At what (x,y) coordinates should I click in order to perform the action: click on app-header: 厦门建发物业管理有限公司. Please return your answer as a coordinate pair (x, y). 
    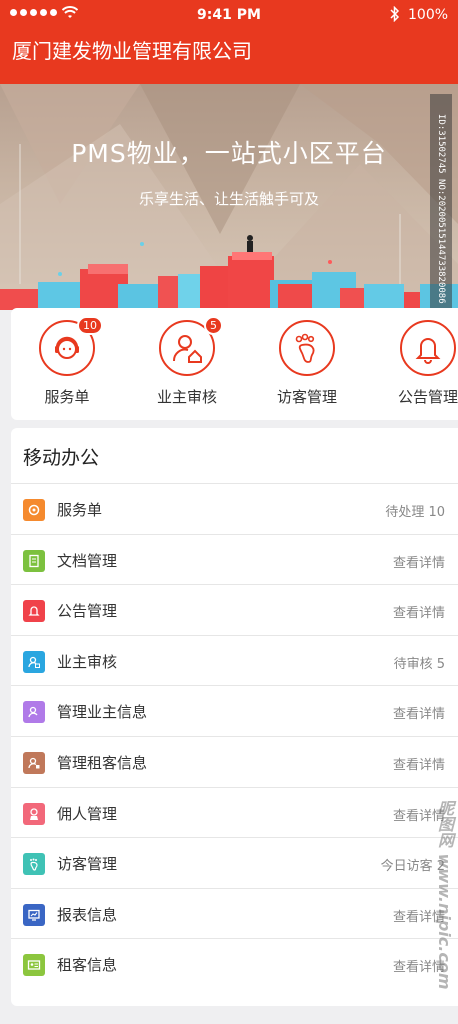
    Looking at the image, I should click on (229, 58).